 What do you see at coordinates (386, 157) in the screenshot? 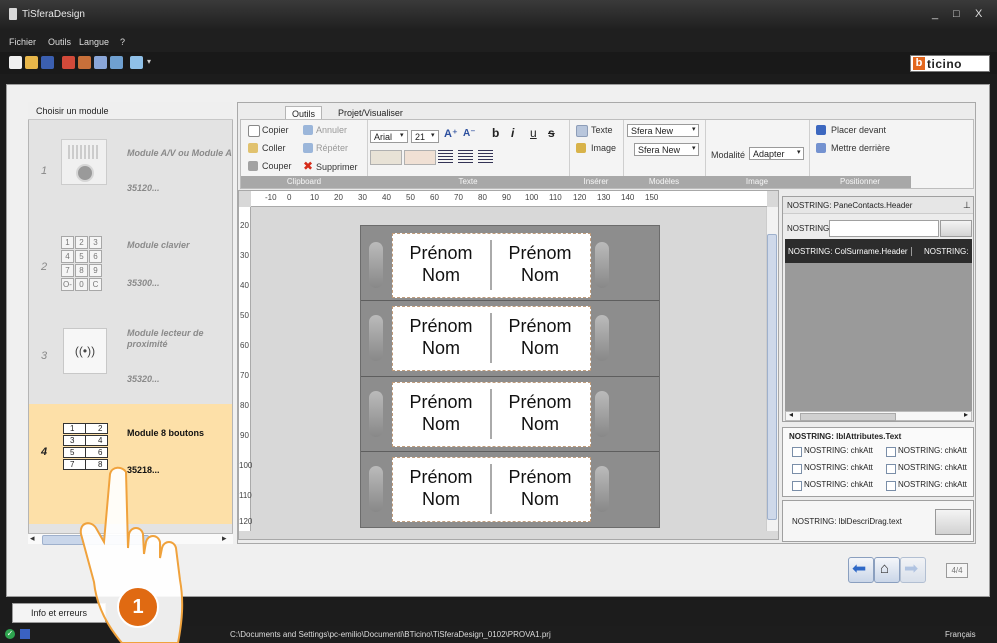
I see `highlight-color-icon` at bounding box center [386, 157].